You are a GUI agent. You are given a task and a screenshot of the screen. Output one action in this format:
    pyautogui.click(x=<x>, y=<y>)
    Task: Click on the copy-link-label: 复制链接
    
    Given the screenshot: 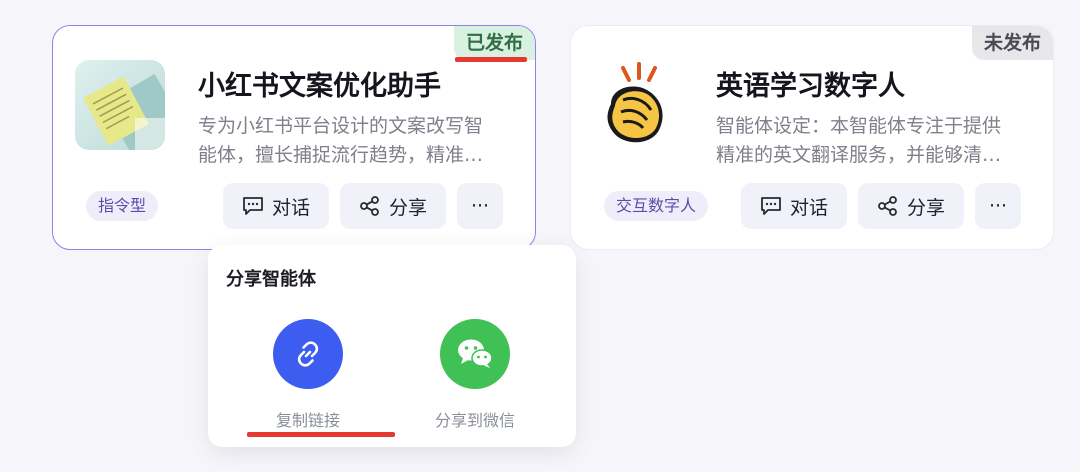 What is the action you would take?
    pyautogui.click(x=307, y=420)
    